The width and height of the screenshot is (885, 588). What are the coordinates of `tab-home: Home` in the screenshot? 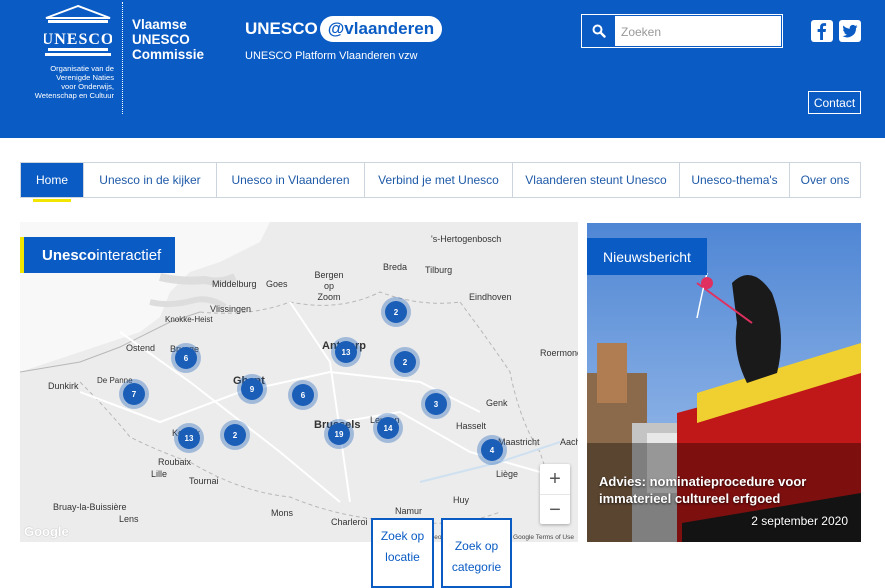 It's located at (52, 182).